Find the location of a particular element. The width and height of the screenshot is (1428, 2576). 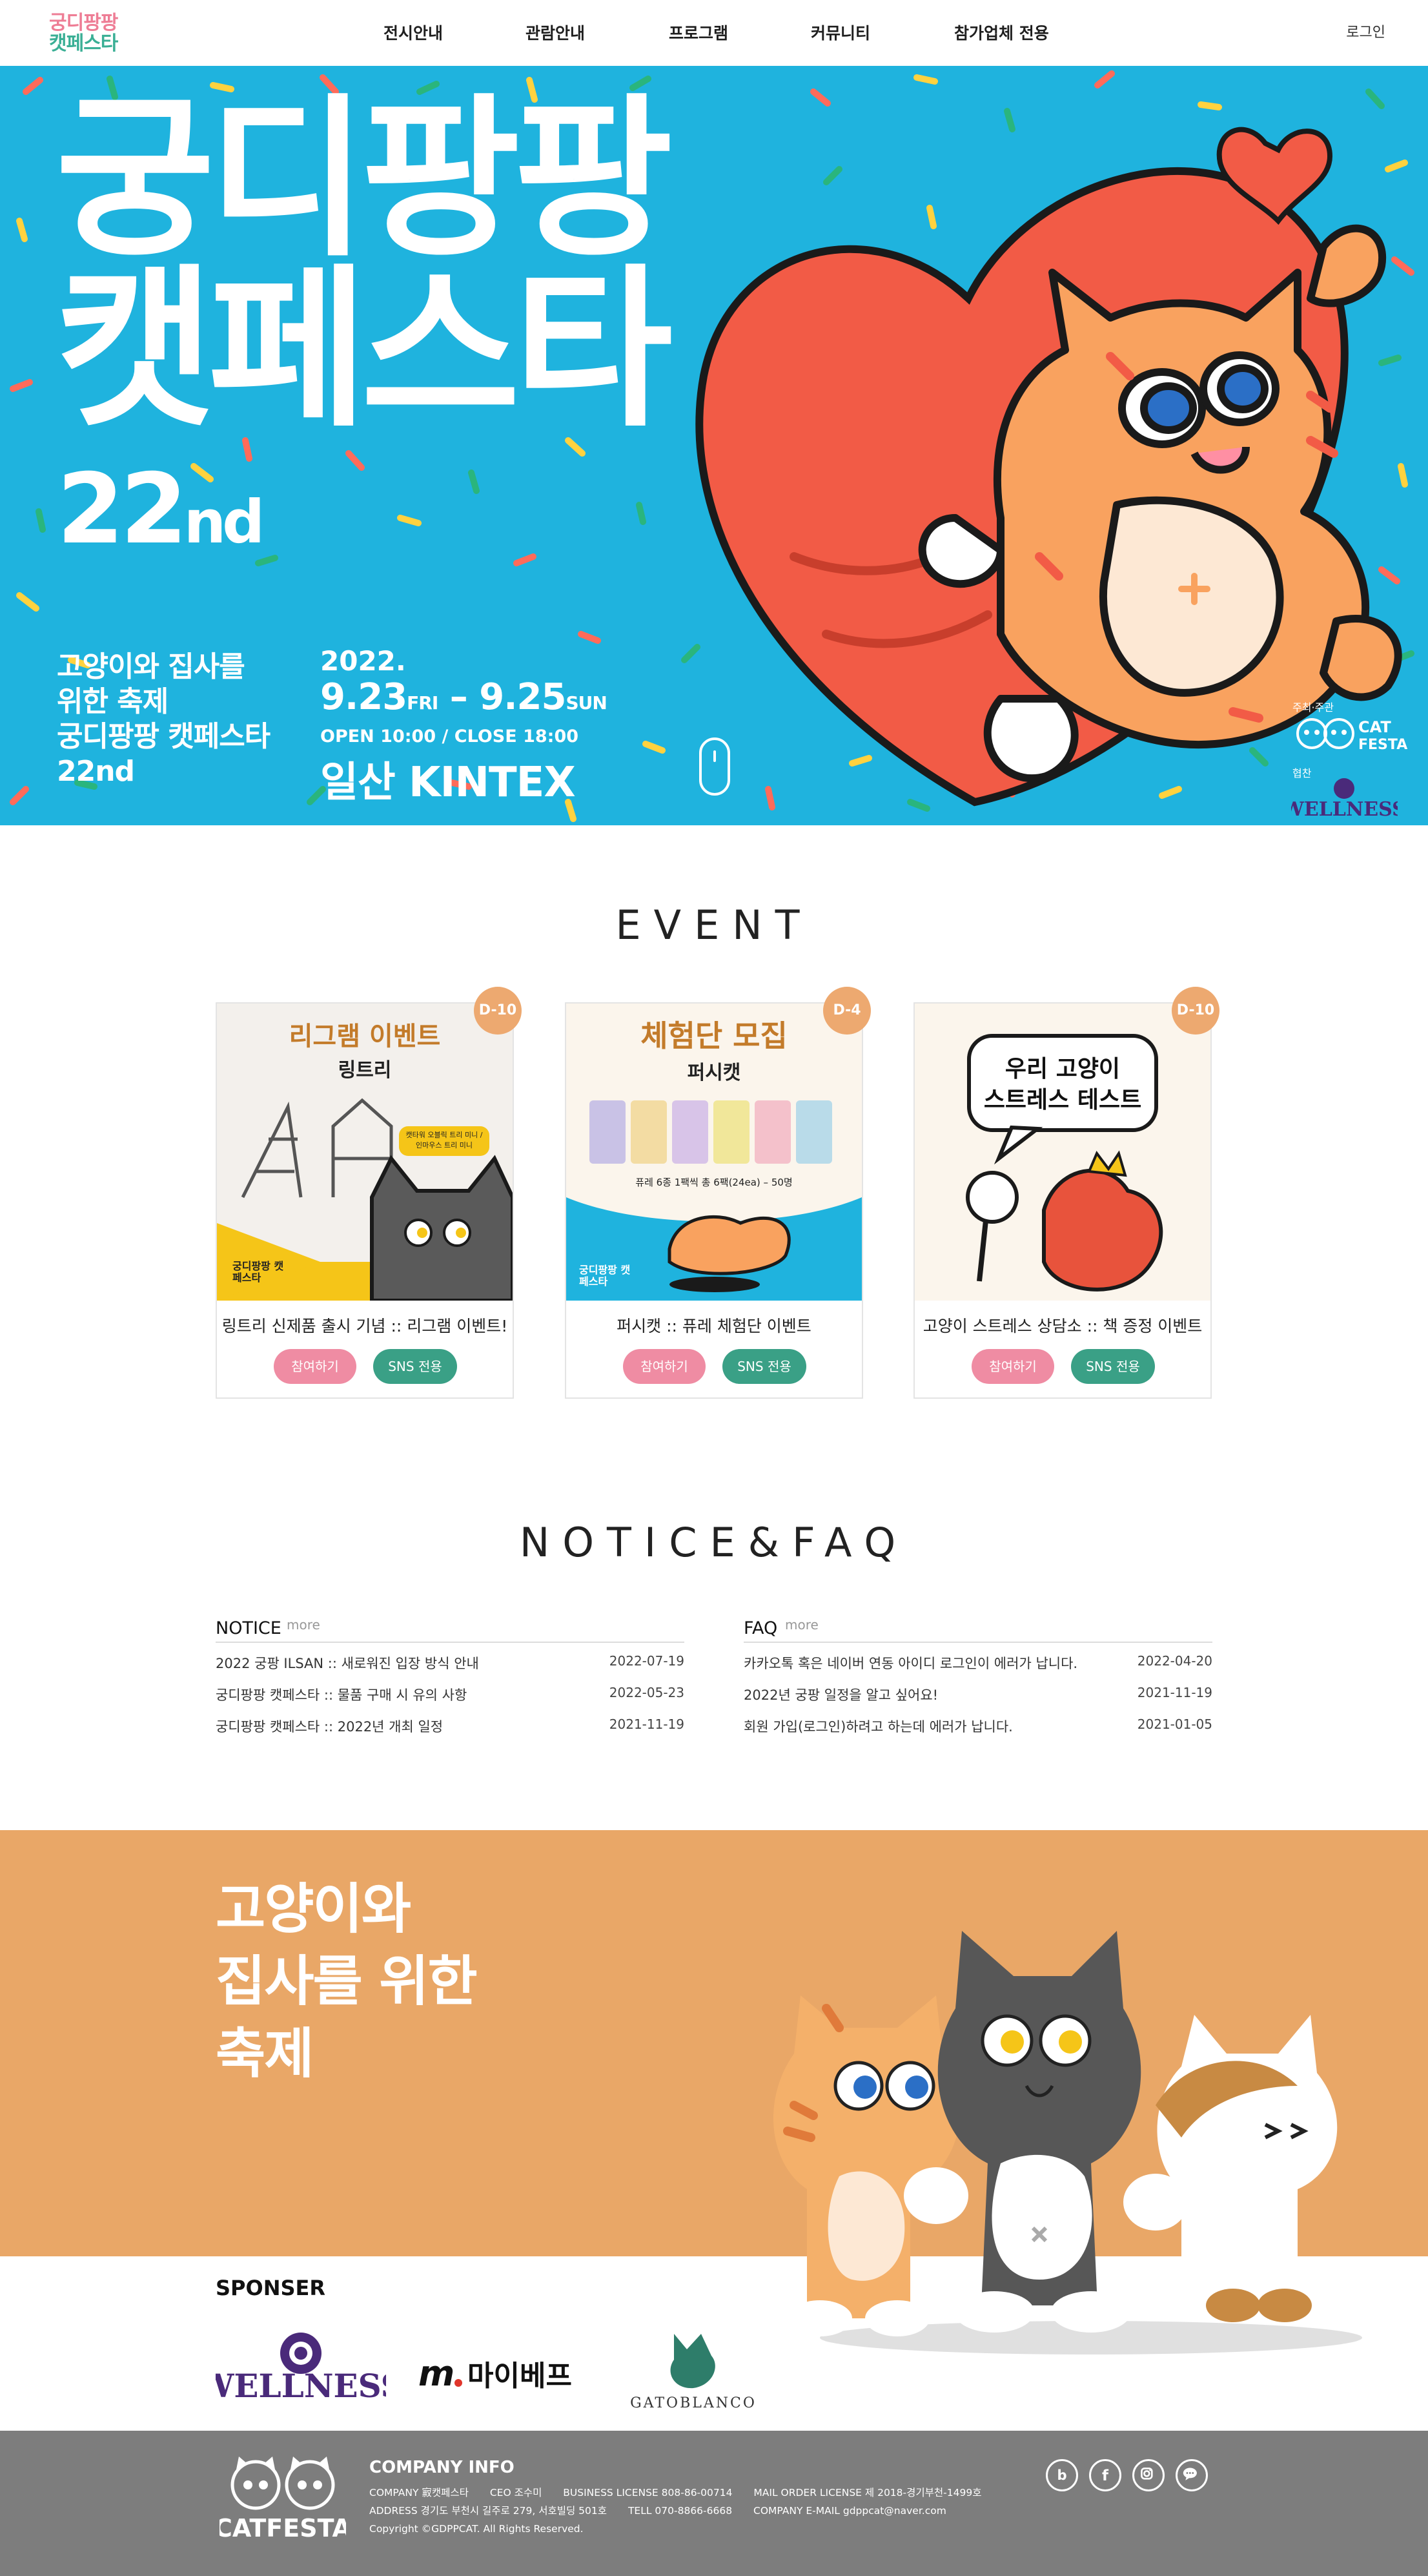

svg-text: m is located at coordinates (436, 2373).